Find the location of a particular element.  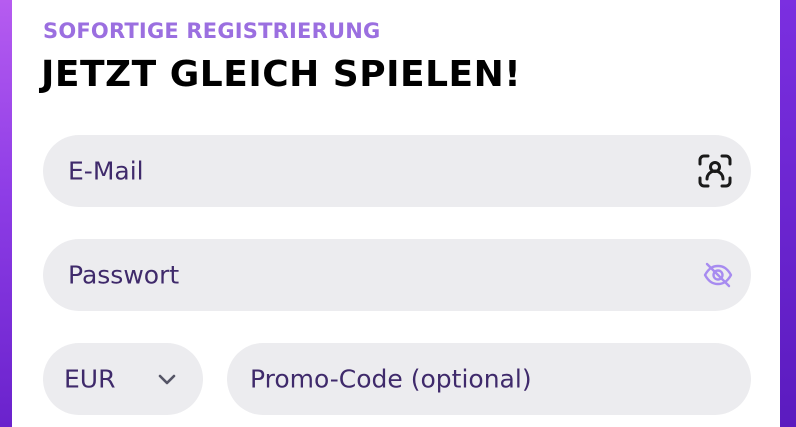

background-left is located at coordinates (6, 213).